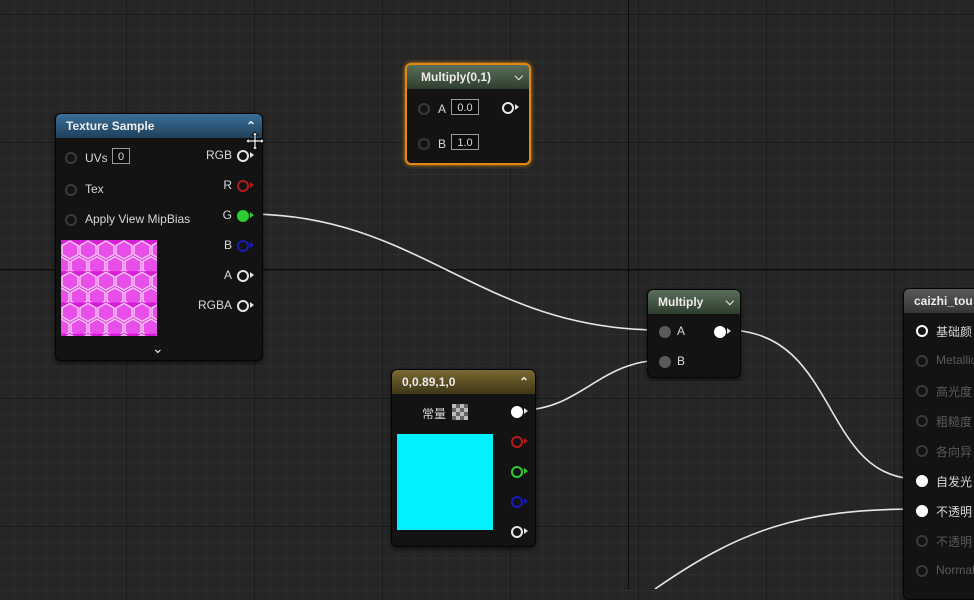  Describe the element at coordinates (460, 412) in the screenshot. I see `checker-swatch-icon` at that location.